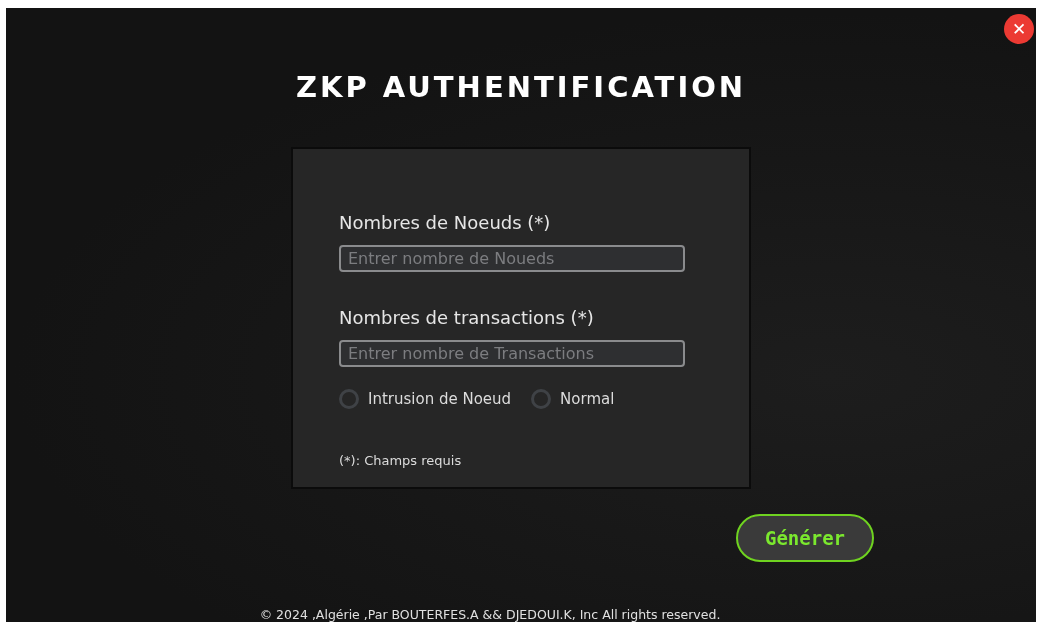 Image resolution: width=1038 pixels, height=622 pixels. I want to click on close-button: ✕, so click(1019, 29).